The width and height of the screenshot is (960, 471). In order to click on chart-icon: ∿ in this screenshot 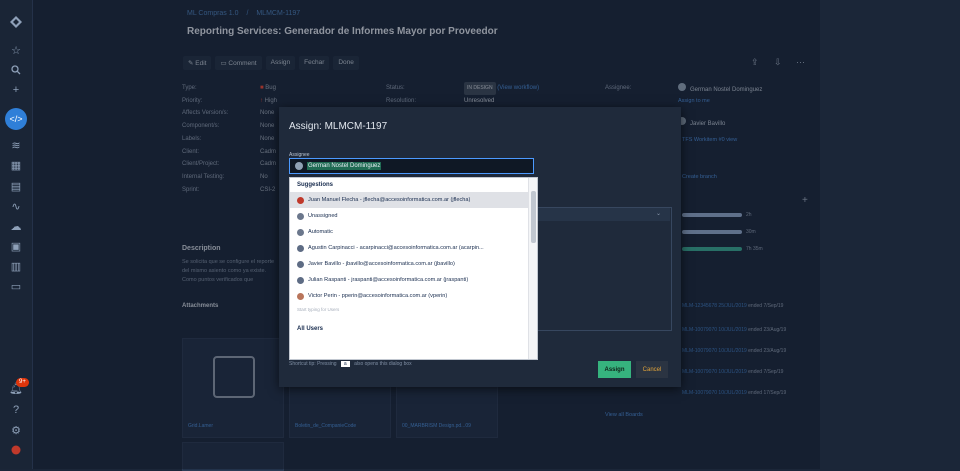, I will do `click(16, 206)`.